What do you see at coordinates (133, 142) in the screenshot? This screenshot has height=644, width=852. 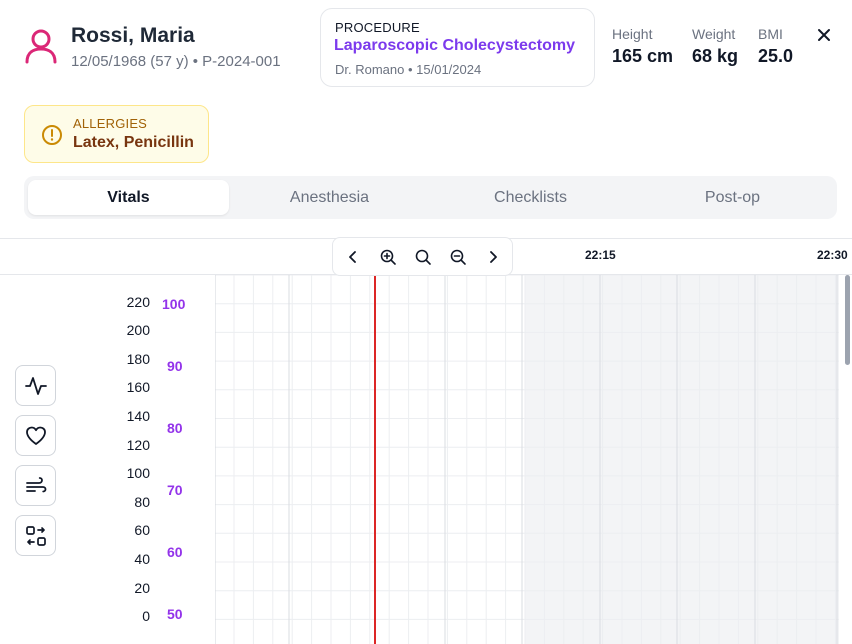 I see `allergies-value: Latex, Penicillin` at bounding box center [133, 142].